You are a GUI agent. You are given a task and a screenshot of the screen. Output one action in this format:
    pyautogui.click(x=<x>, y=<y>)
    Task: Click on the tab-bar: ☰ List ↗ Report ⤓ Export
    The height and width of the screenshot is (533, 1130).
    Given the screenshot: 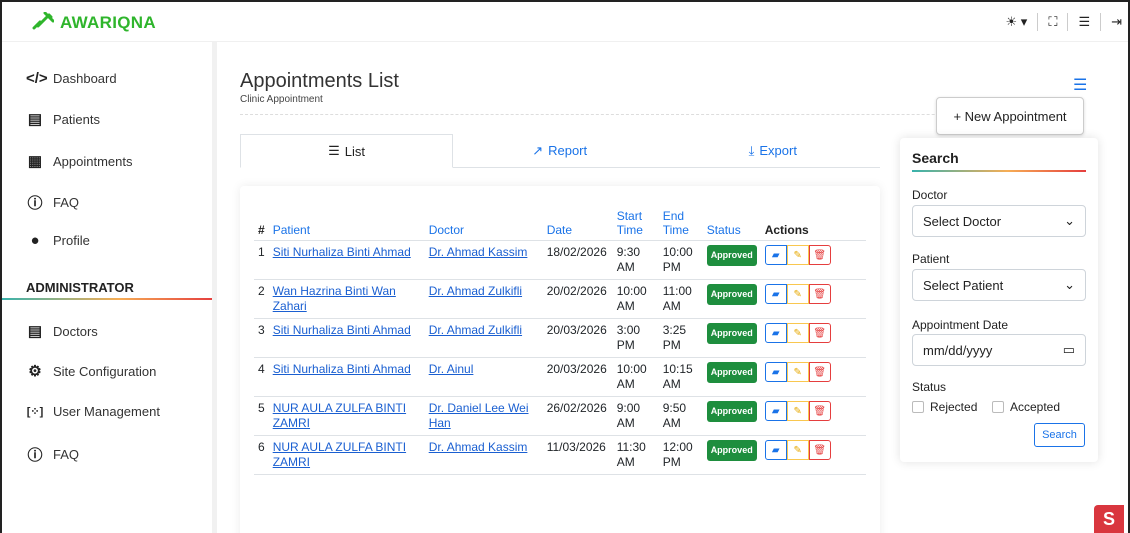 What is the action you would take?
    pyautogui.click(x=560, y=151)
    